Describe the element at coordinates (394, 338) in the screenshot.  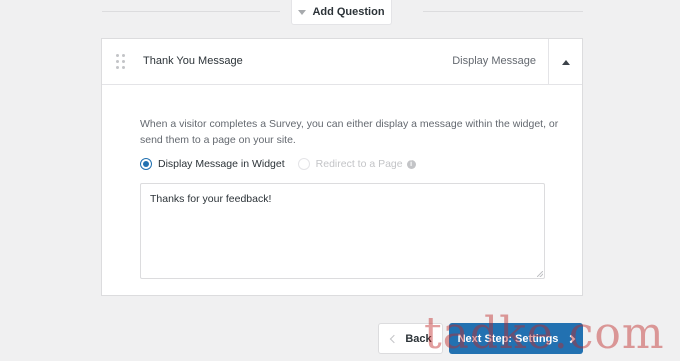
I see `chevron-left-icon` at that location.